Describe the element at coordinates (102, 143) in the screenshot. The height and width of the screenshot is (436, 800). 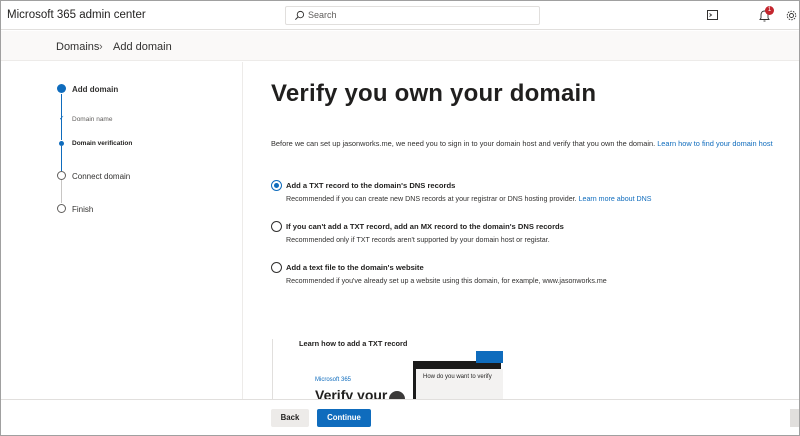
I see `step-domain-verification: Domain verification` at that location.